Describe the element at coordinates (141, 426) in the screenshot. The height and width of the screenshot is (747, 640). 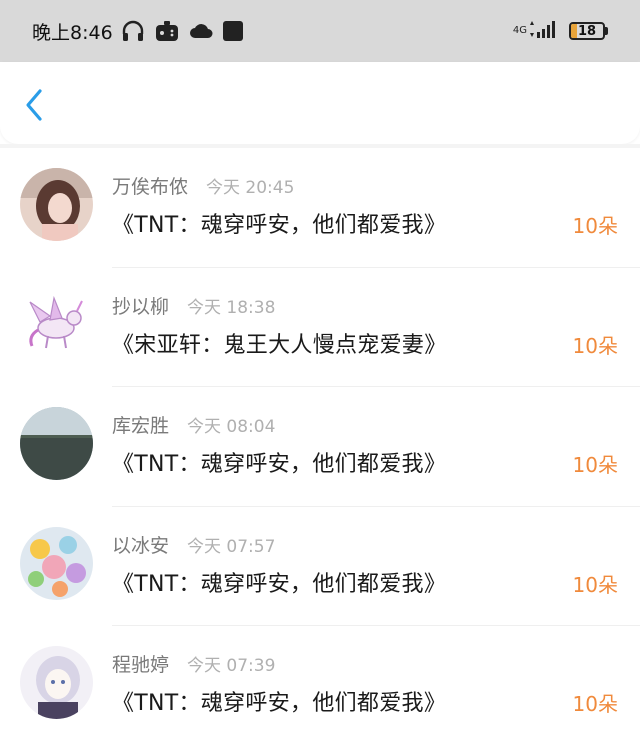
I see `user-name: 库宏胜` at that location.